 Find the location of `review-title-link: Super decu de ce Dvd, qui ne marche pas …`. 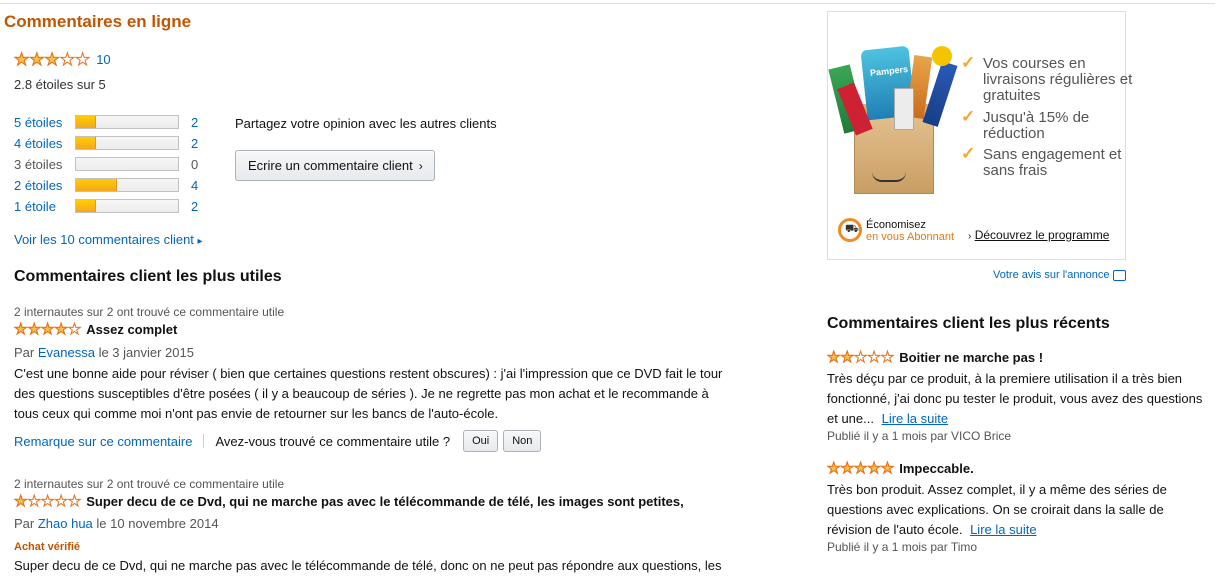

review-title-link: Super decu de ce Dvd, qui ne marche pas … is located at coordinates (385, 501).